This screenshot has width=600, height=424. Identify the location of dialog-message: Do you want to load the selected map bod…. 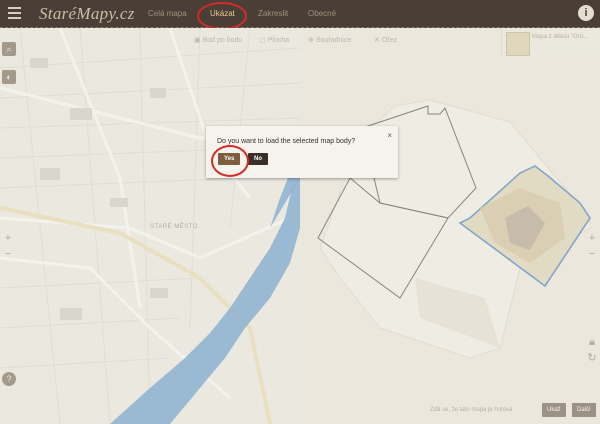
(286, 141).